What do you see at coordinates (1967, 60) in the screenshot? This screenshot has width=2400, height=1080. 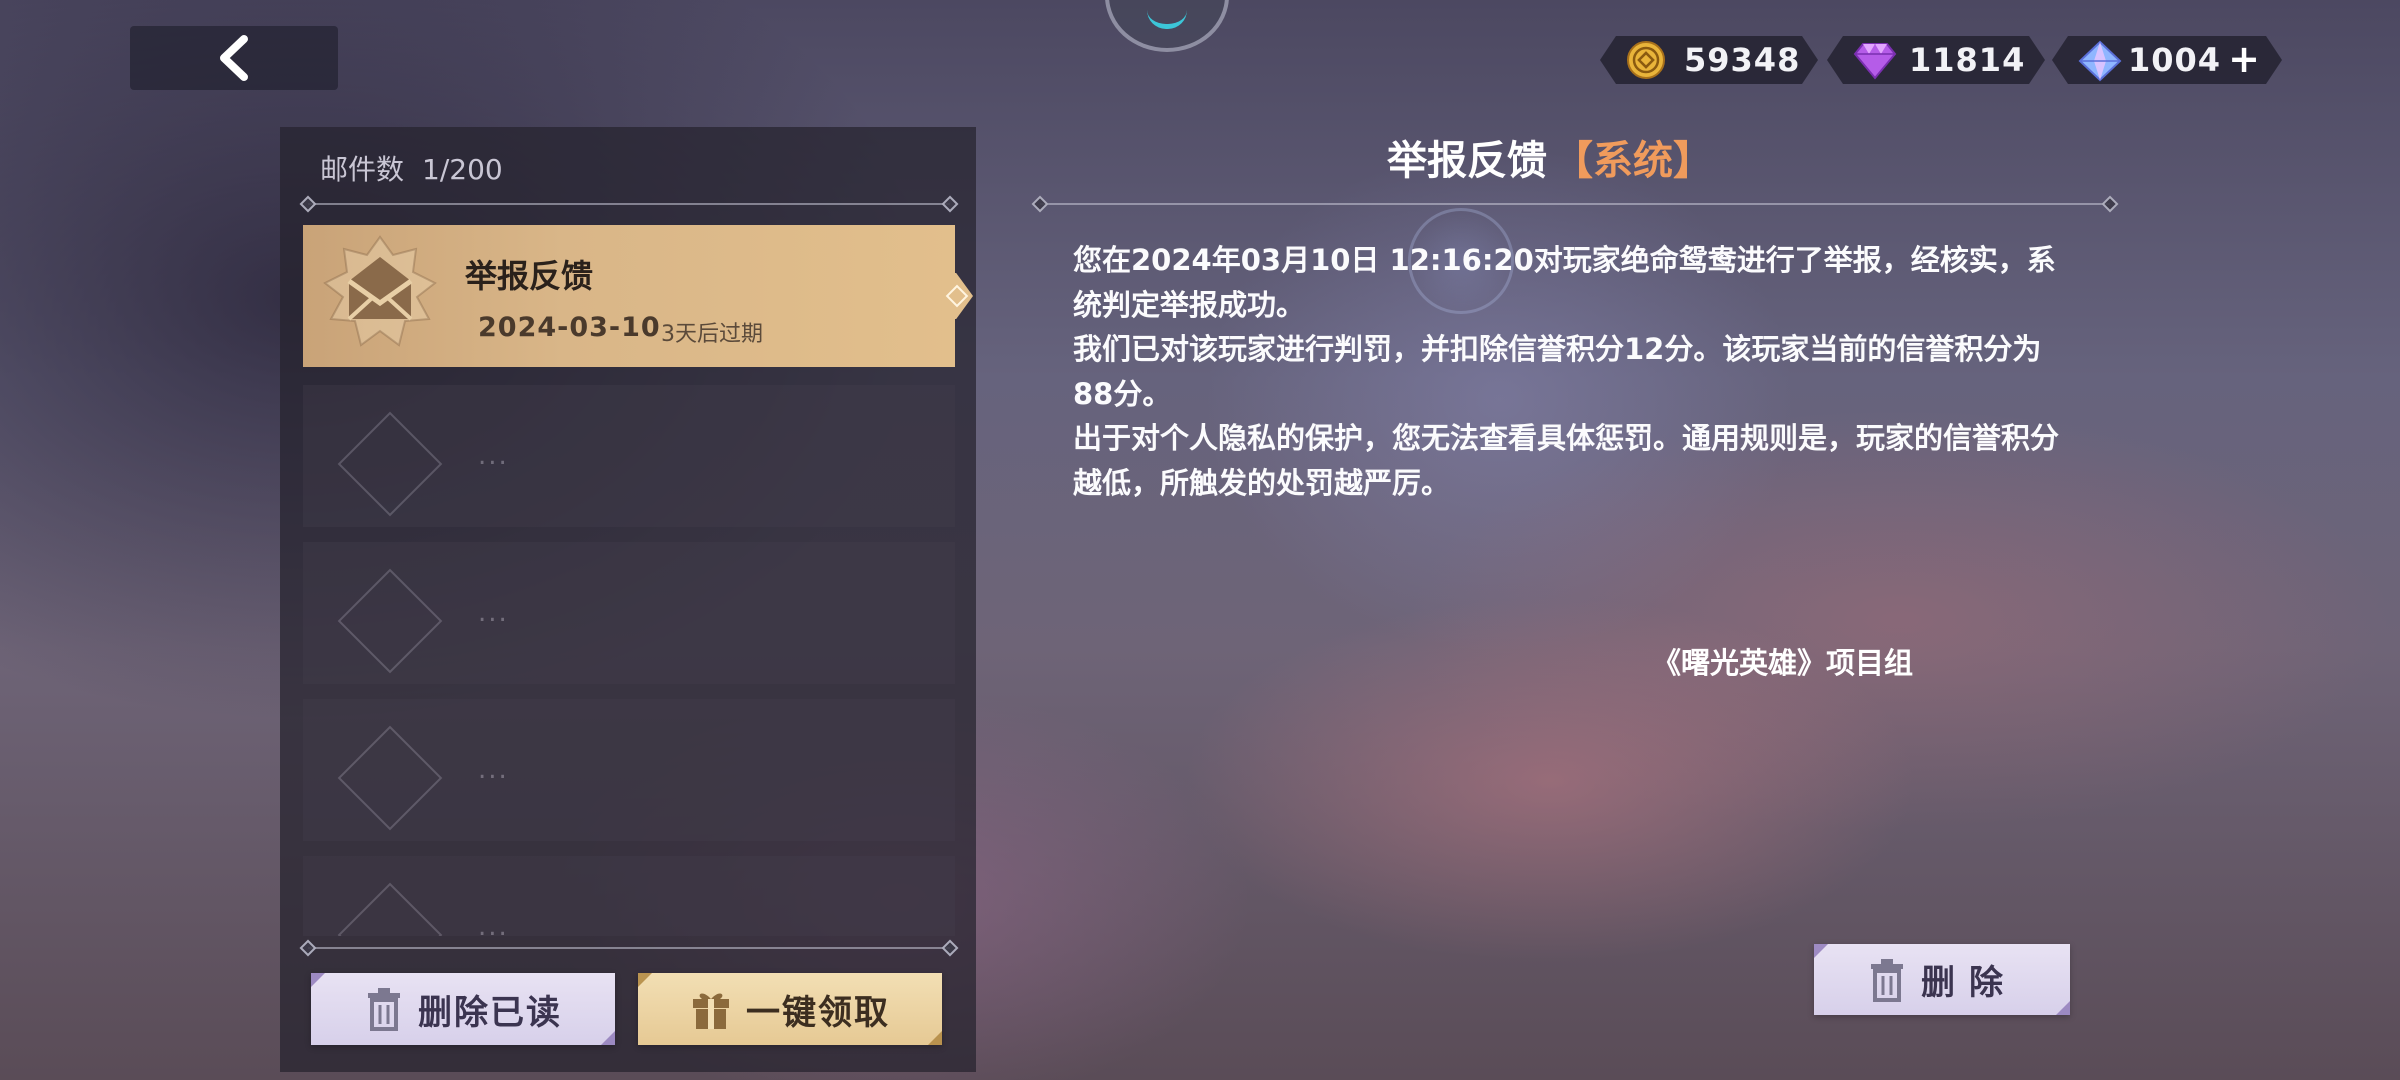 I see `gem-amount: 11814` at bounding box center [1967, 60].